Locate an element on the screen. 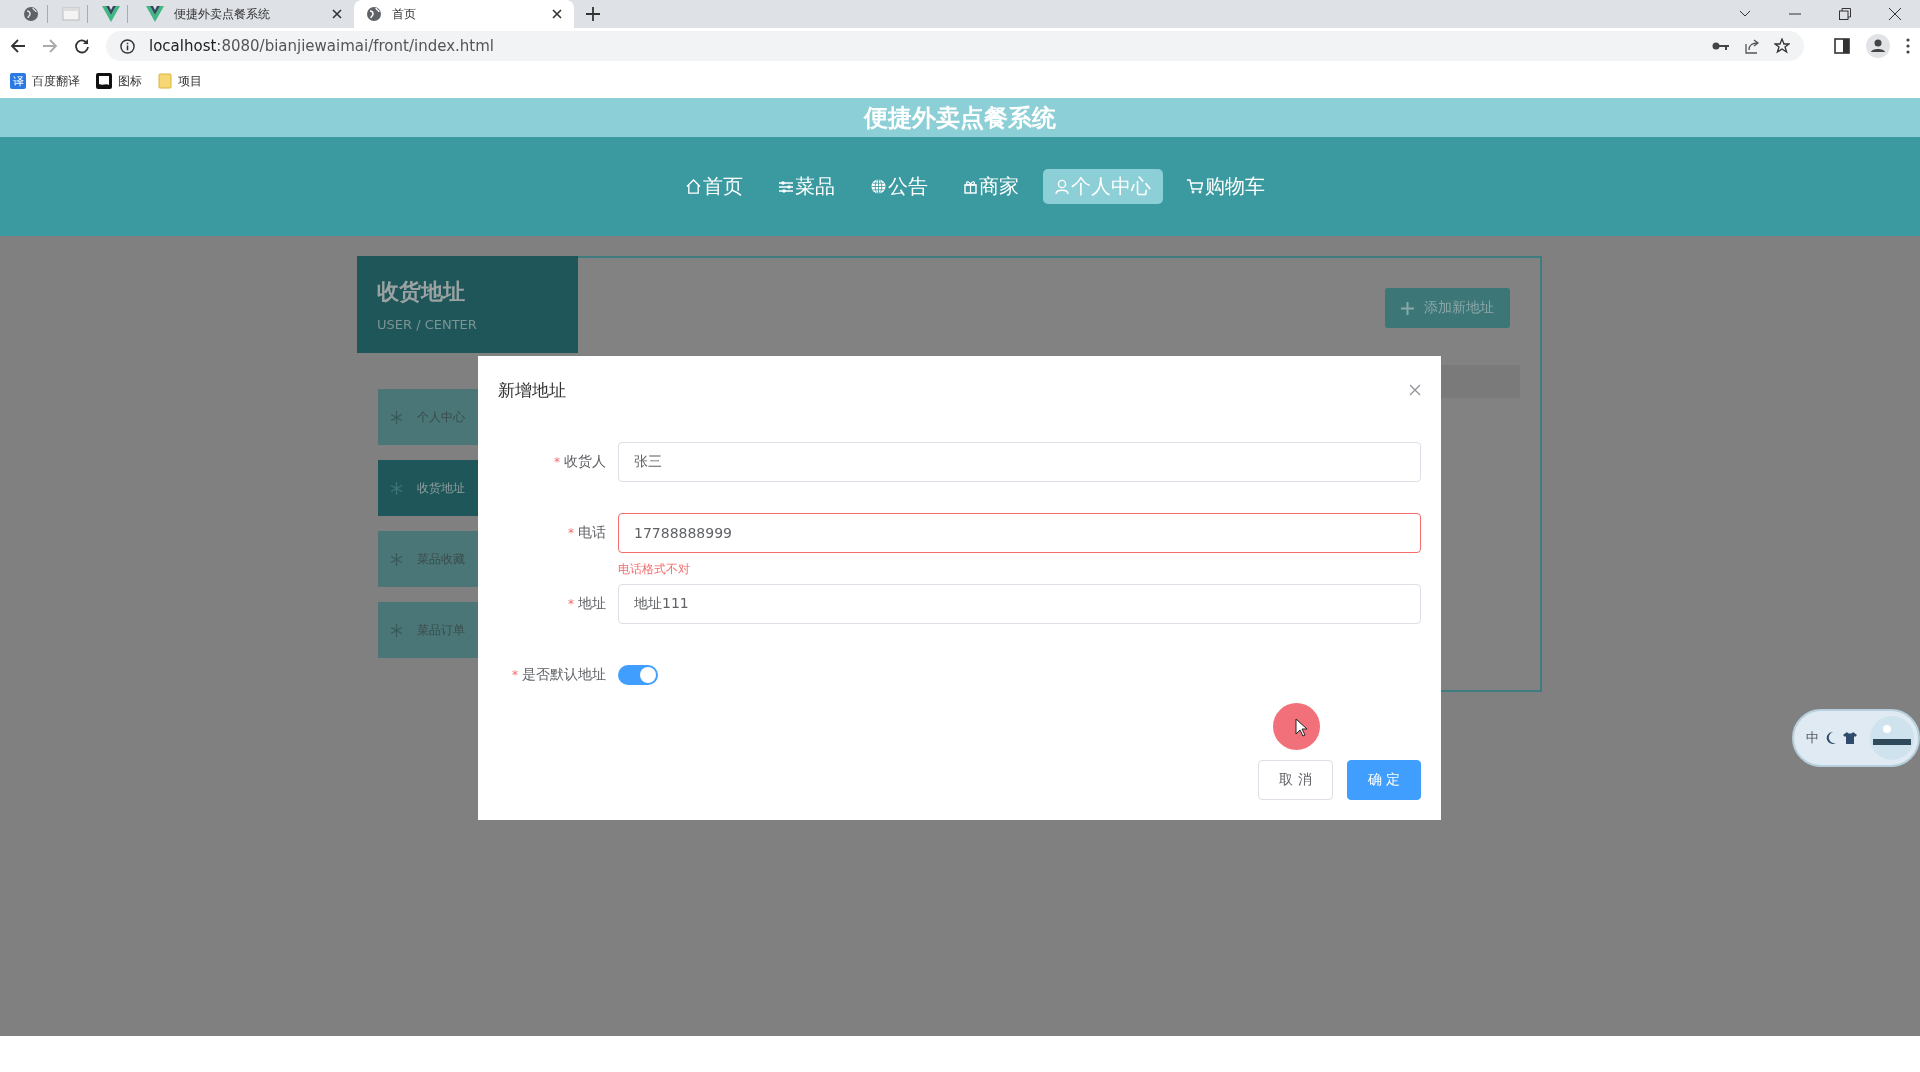  cursor-icon is located at coordinates (1301, 727).